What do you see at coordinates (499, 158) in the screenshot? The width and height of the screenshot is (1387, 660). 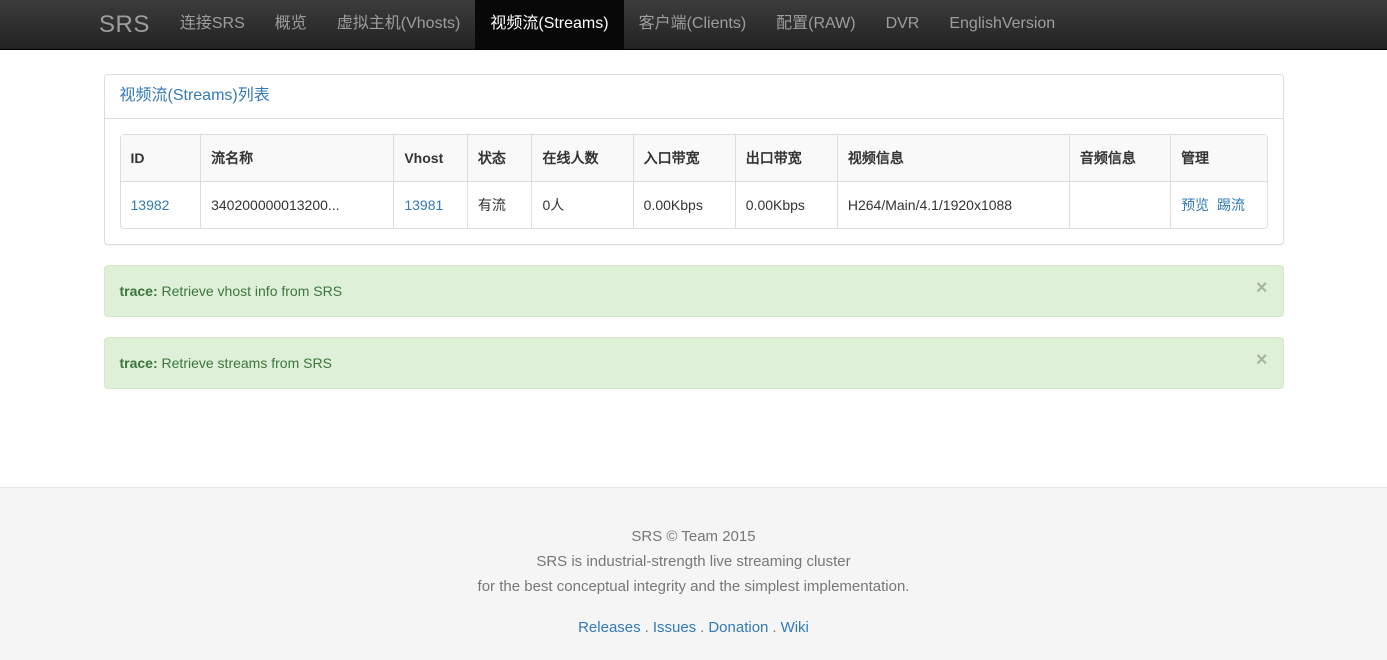 I see `column-header-state: 状态` at bounding box center [499, 158].